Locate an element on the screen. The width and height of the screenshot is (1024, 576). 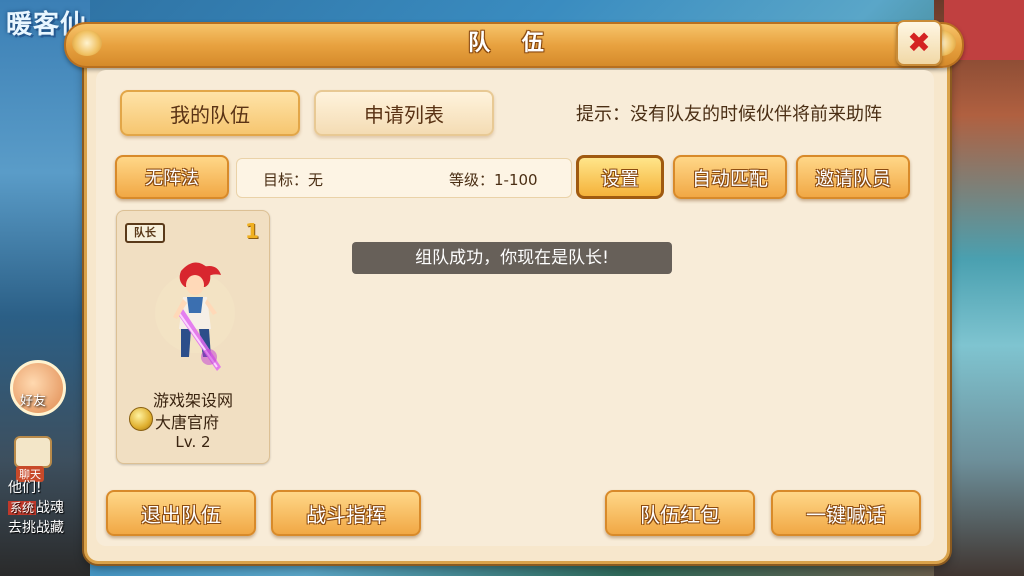
slot-number: 1 is located at coordinates (252, 231).